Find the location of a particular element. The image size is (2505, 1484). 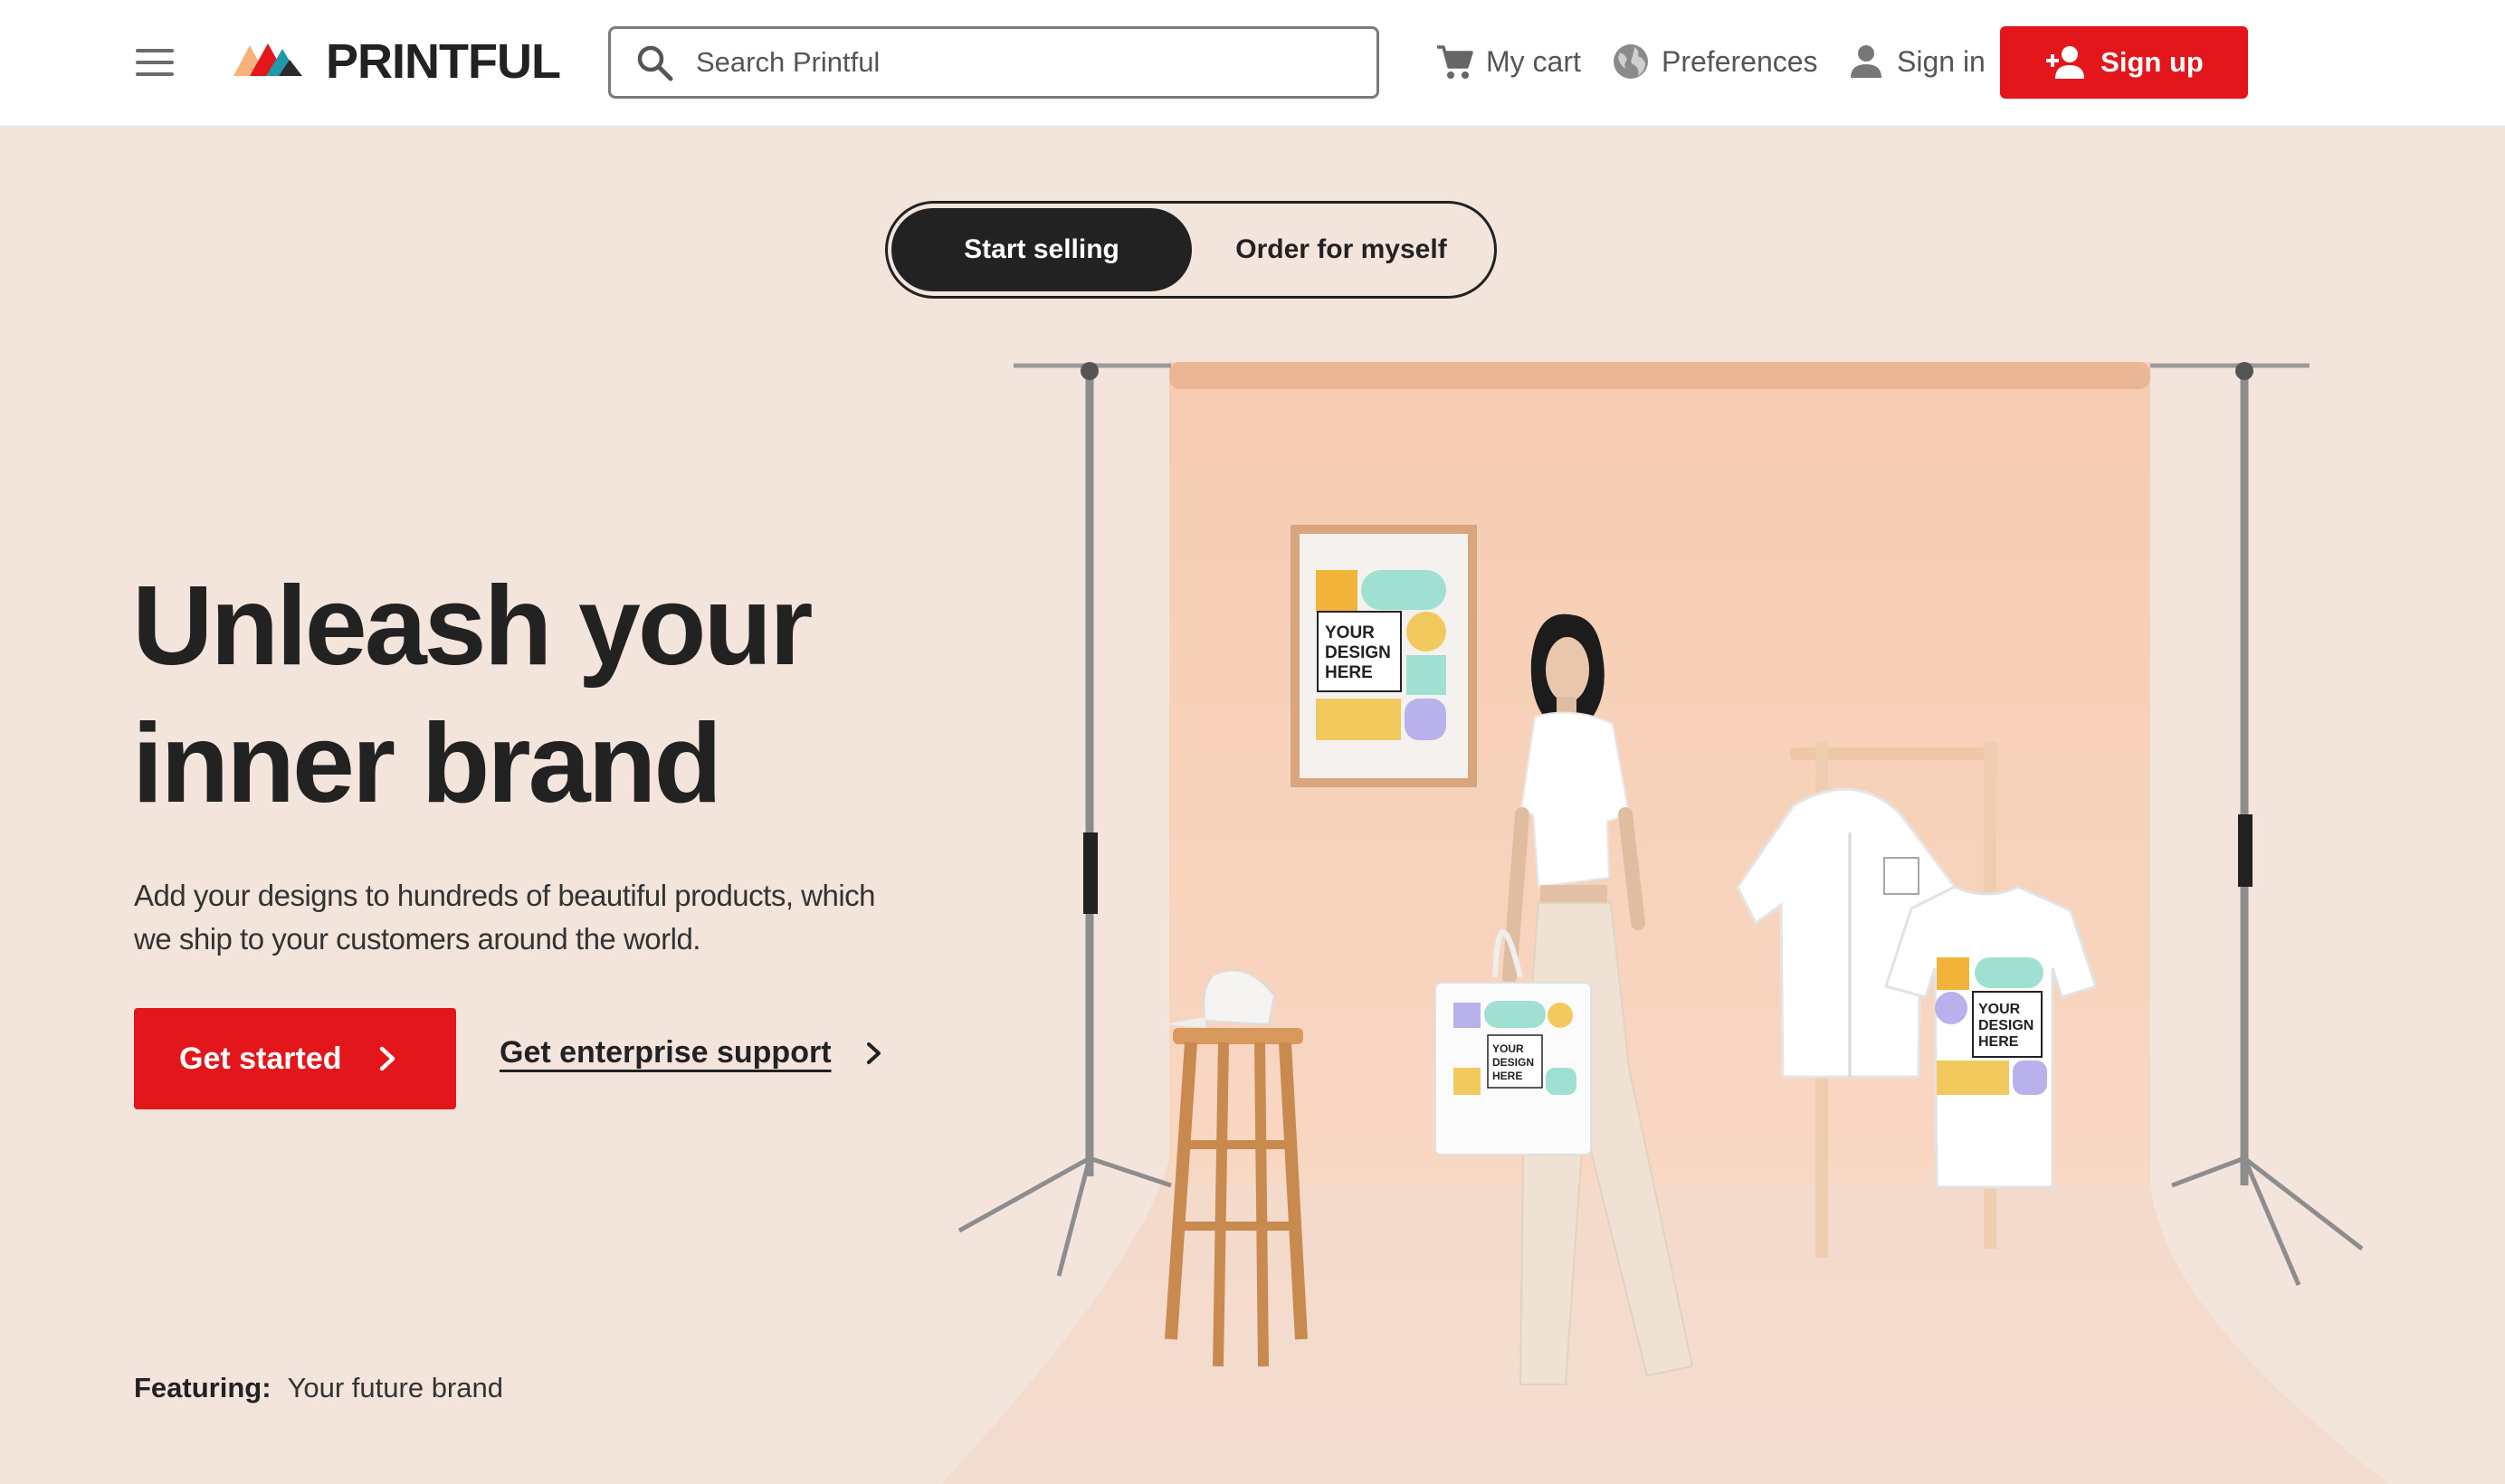

get-started-label: Get started is located at coordinates (260, 1058).